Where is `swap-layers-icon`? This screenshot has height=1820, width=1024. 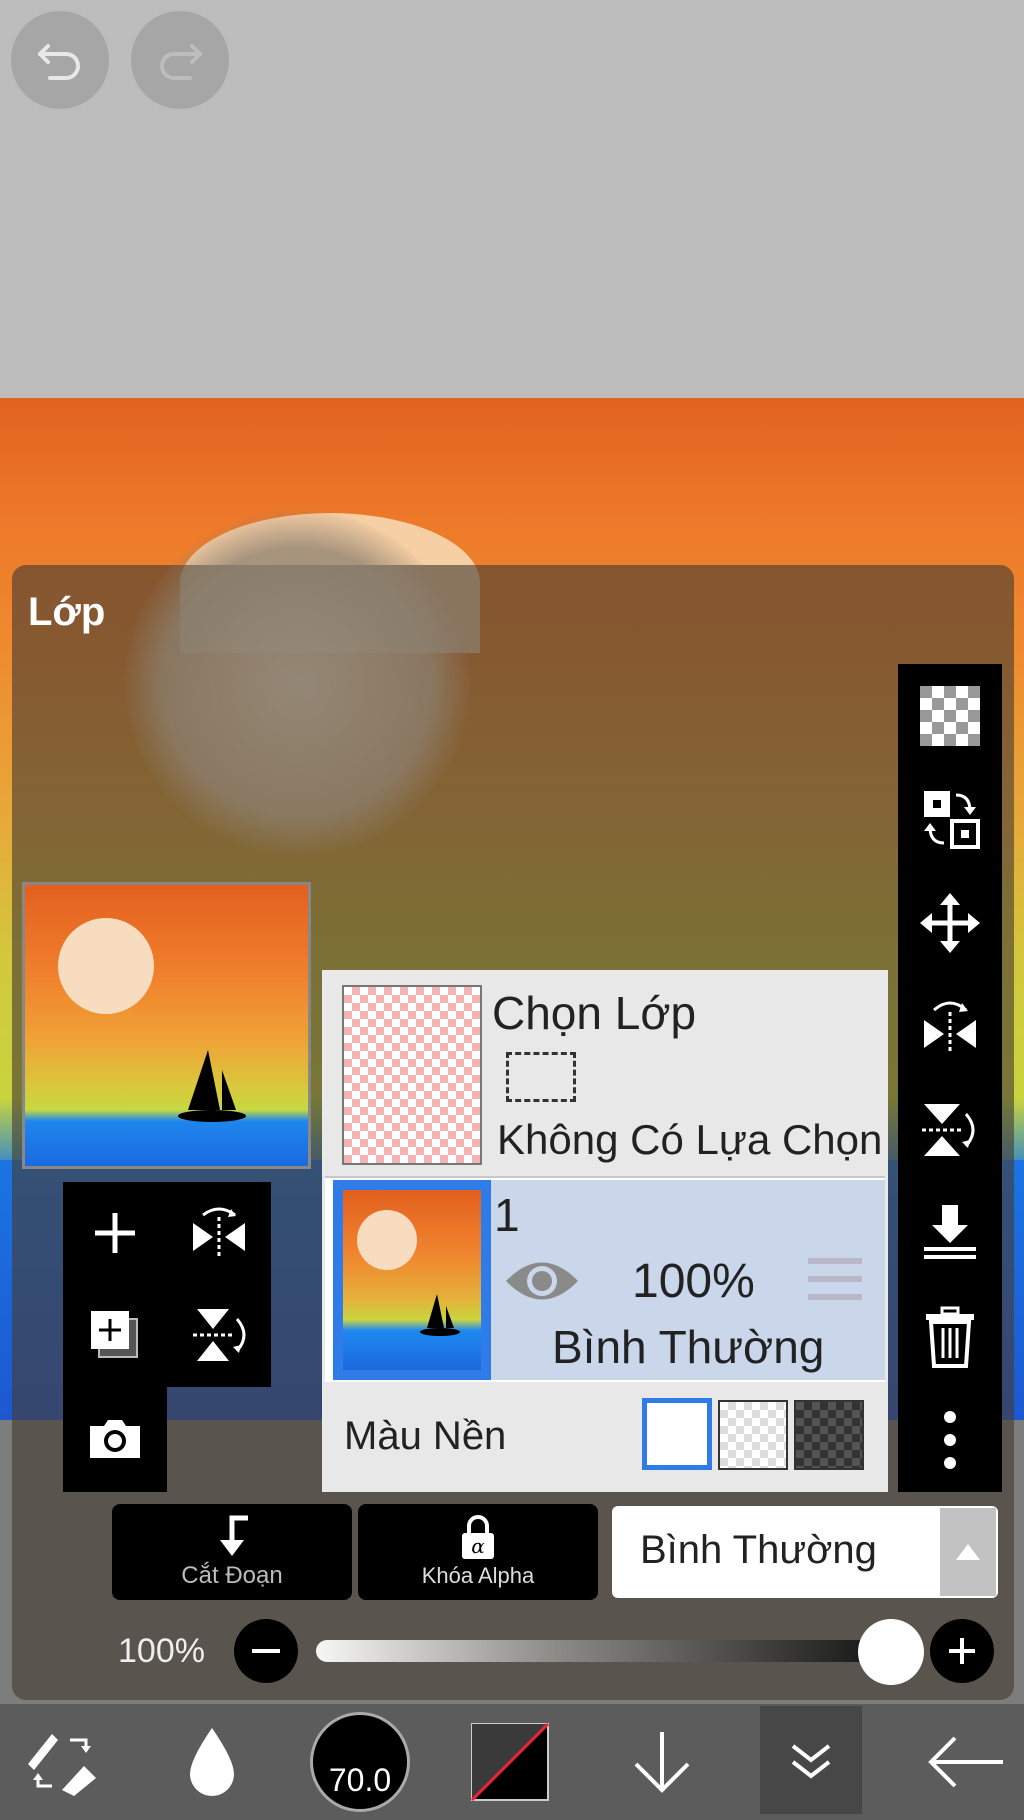 swap-layers-icon is located at coordinates (952, 820).